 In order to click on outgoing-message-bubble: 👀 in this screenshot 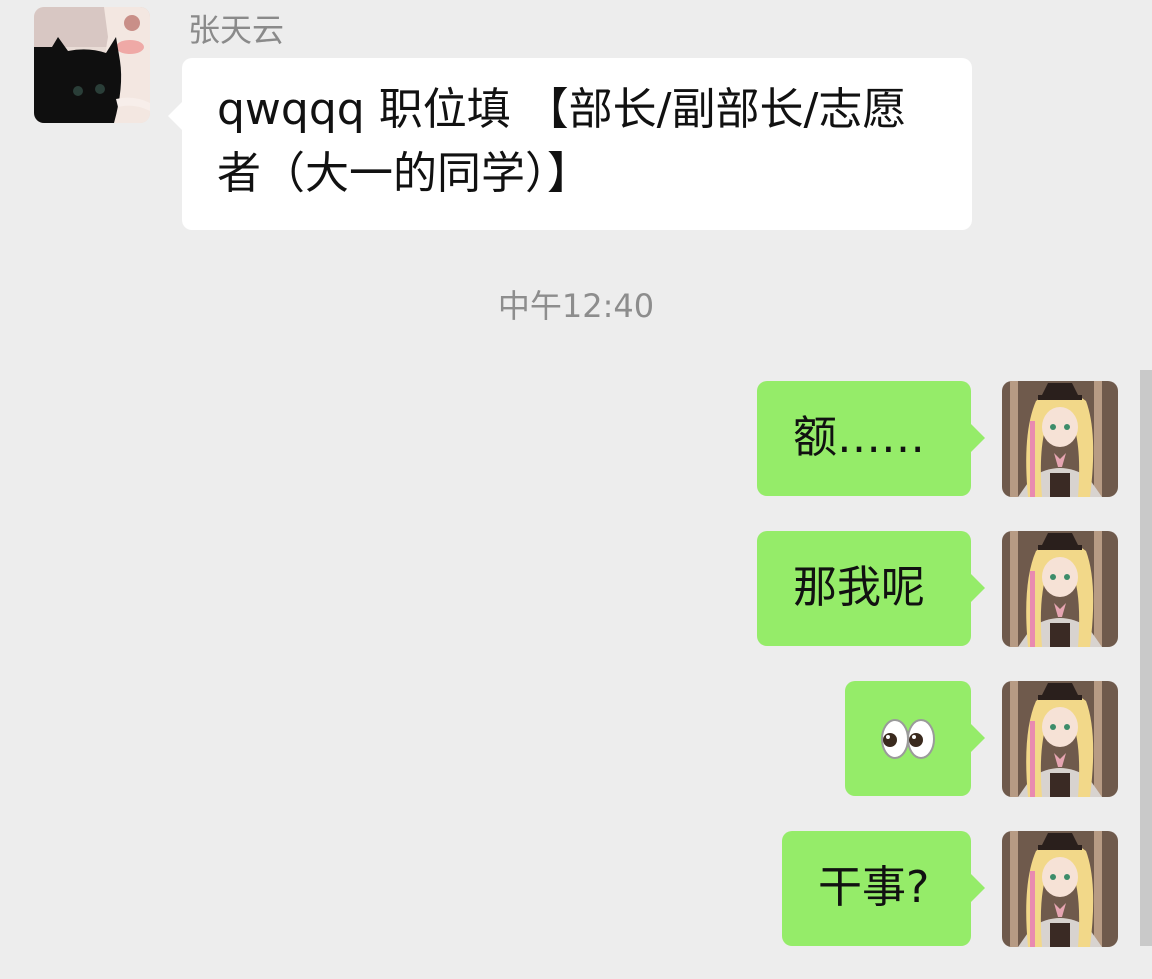, I will do `click(915, 738)`.